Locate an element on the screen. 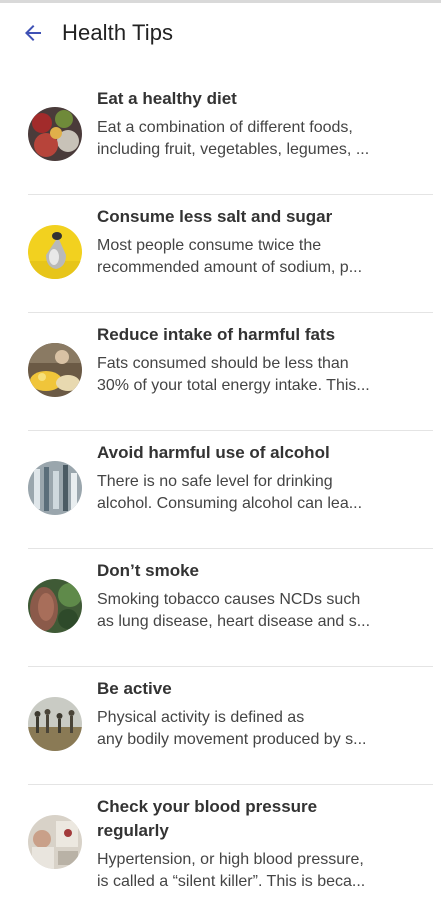 The width and height of the screenshot is (441, 900). salt-shaker-image is located at coordinates (55, 252).